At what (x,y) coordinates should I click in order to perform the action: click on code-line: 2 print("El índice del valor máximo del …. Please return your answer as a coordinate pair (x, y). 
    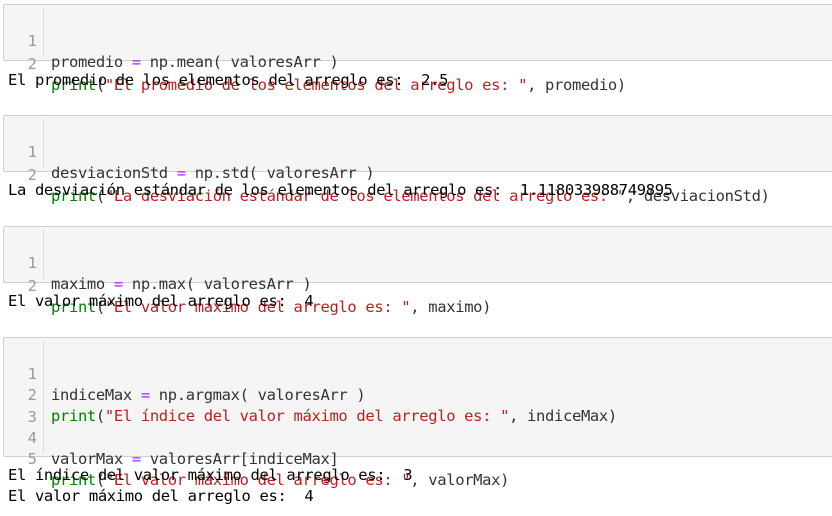
    Looking at the image, I should click on (311, 394).